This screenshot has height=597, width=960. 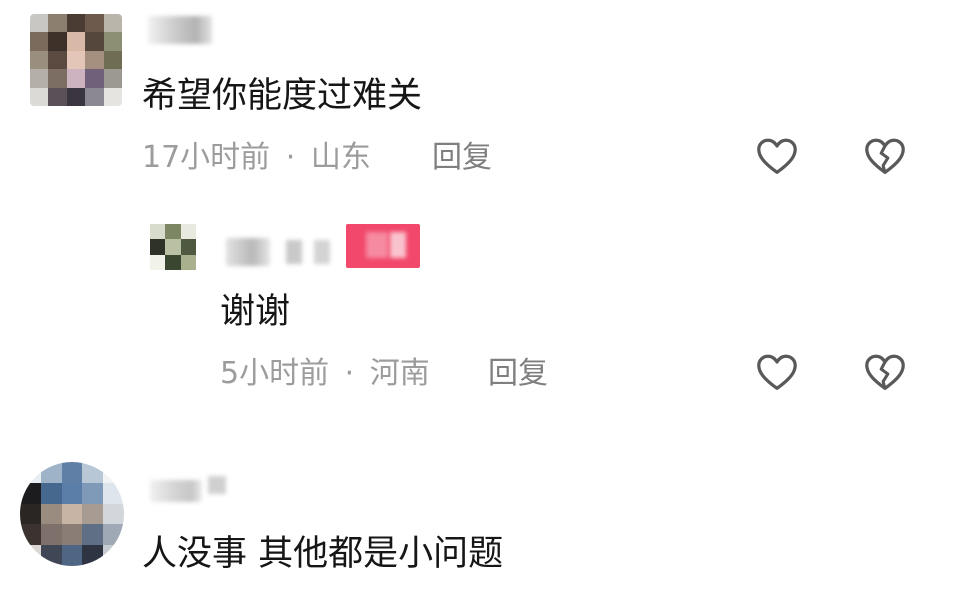 I want to click on comment-text: 希望你能度过难关, so click(x=282, y=96).